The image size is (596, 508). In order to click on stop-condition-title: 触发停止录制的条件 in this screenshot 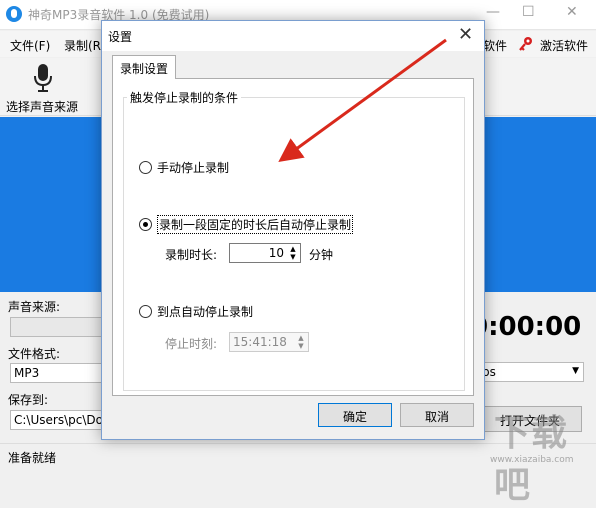, I will do `click(184, 97)`.